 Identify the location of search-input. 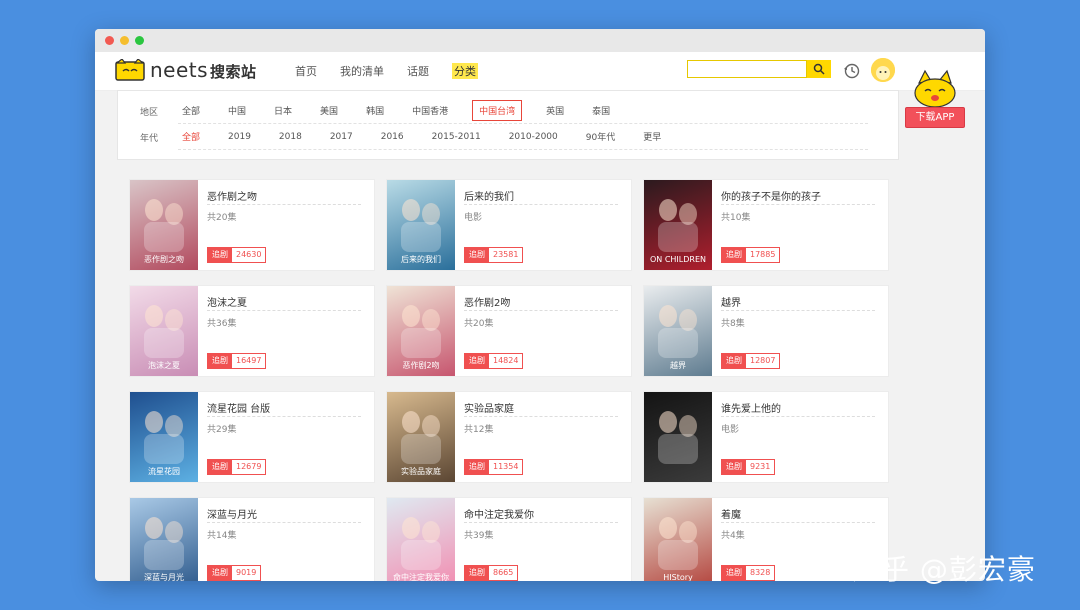
(747, 69).